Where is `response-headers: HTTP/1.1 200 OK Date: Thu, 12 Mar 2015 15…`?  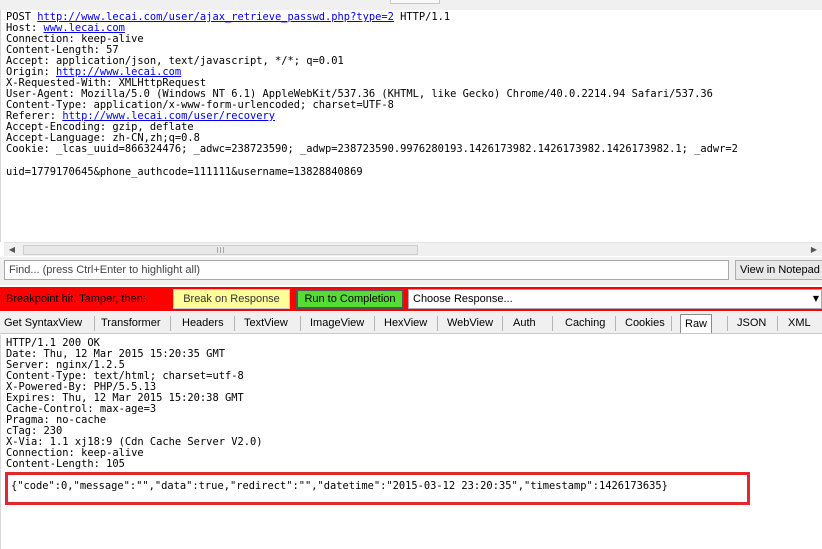 response-headers: HTTP/1.1 200 OK Date: Thu, 12 Mar 2015 15… is located at coordinates (134, 404).